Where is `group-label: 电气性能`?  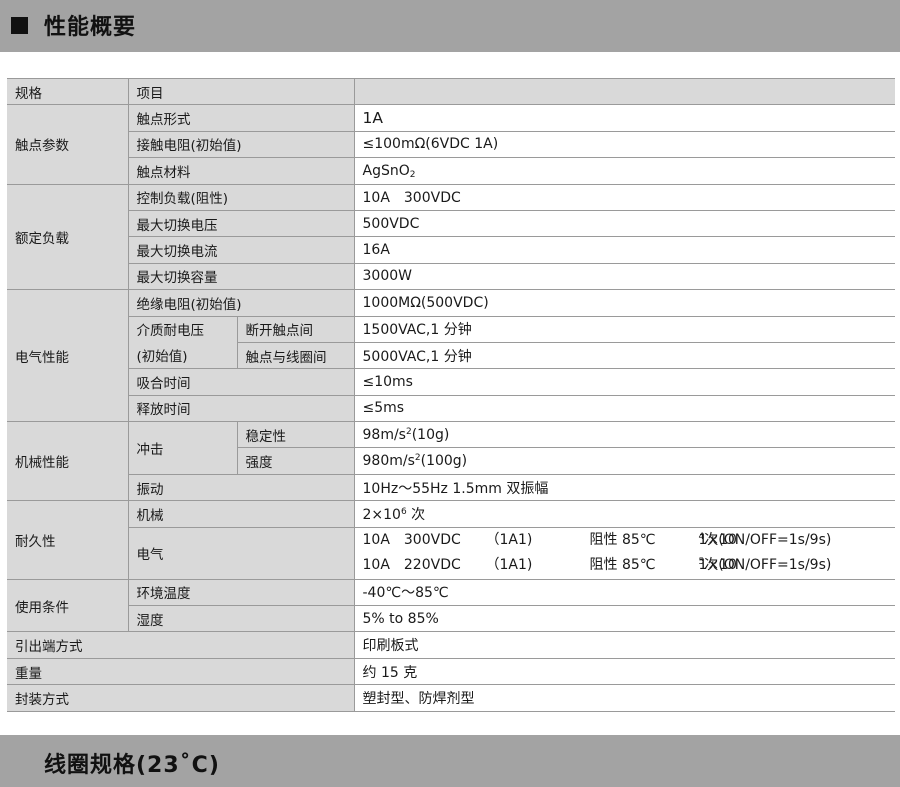 group-label: 电气性能 is located at coordinates (68, 356).